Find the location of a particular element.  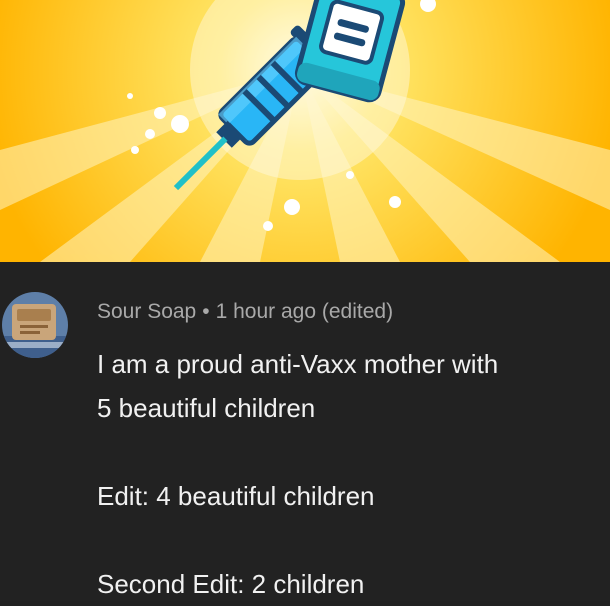

comment-line: Second Edit: 2 children is located at coordinates (231, 584).